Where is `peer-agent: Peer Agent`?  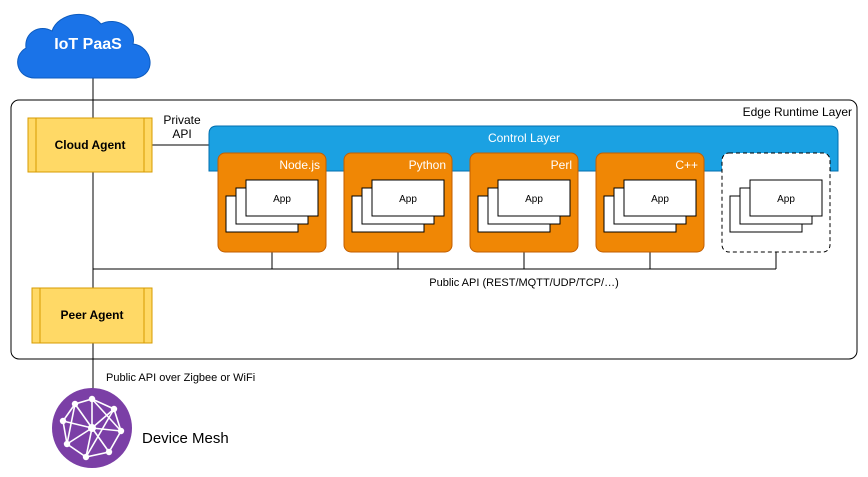
peer-agent: Peer Agent is located at coordinates (92, 315).